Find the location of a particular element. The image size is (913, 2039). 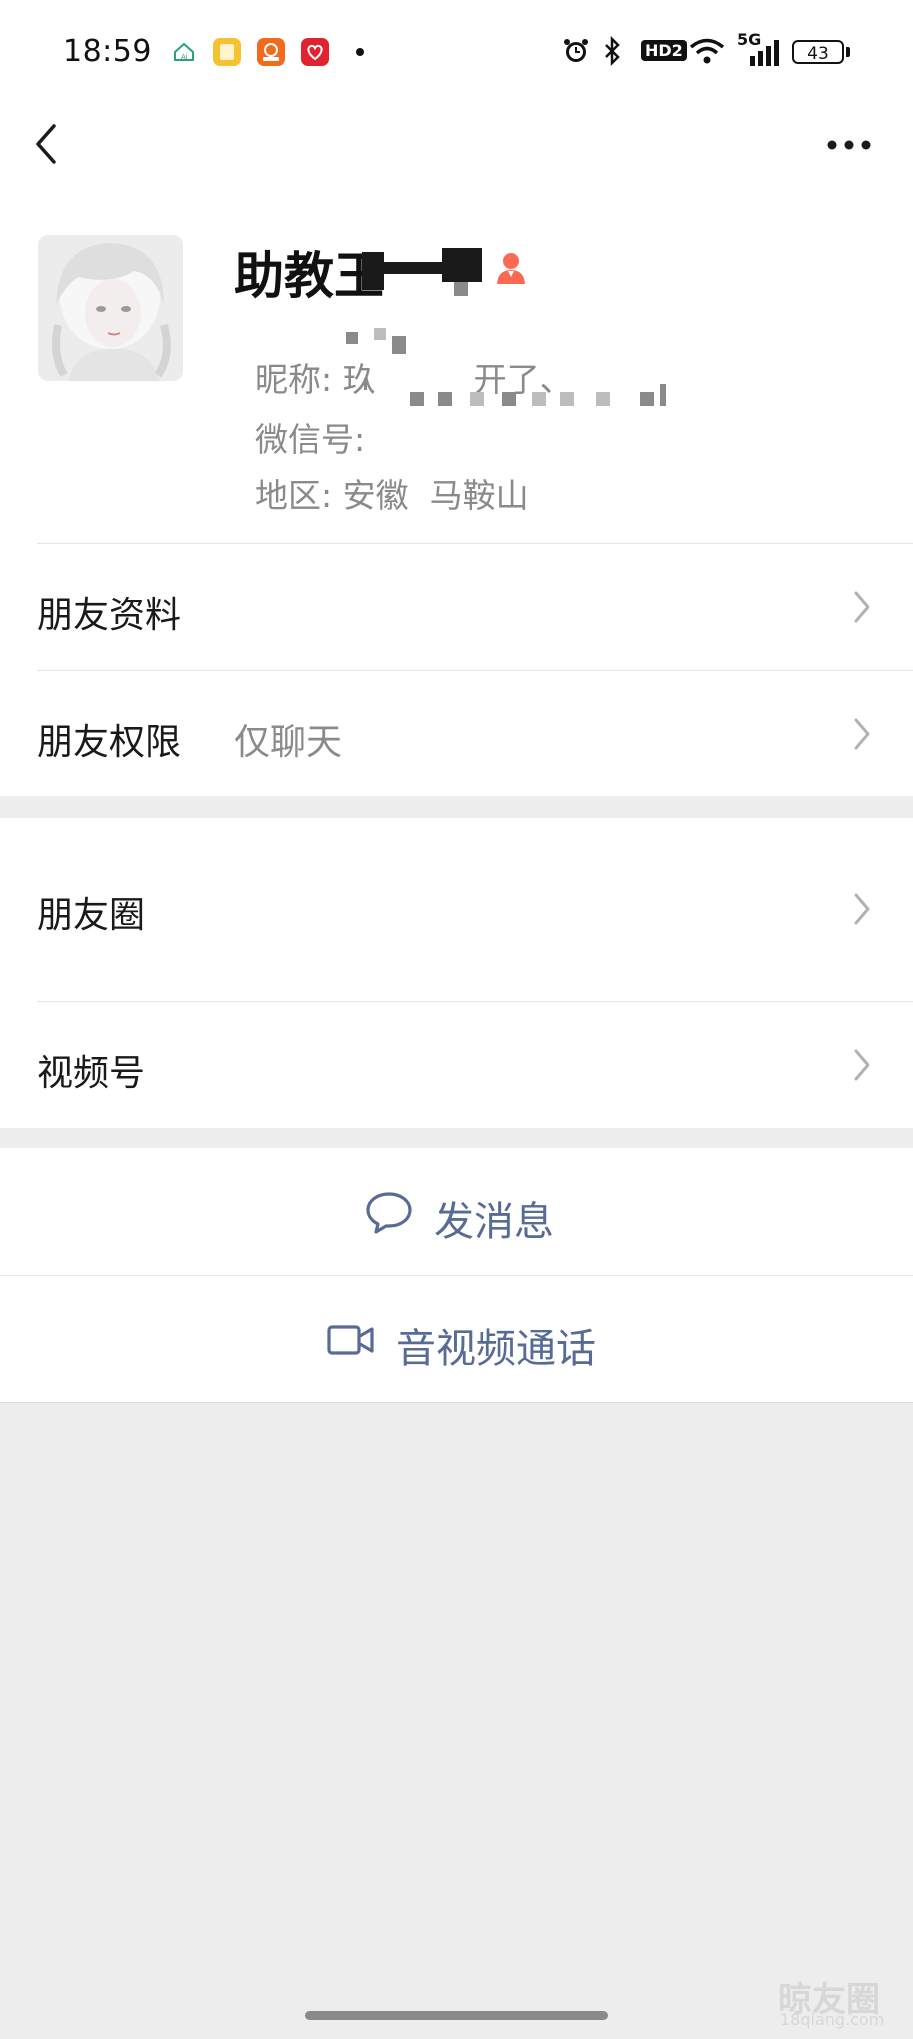

home-app-icon: Ai is located at coordinates (184, 52).